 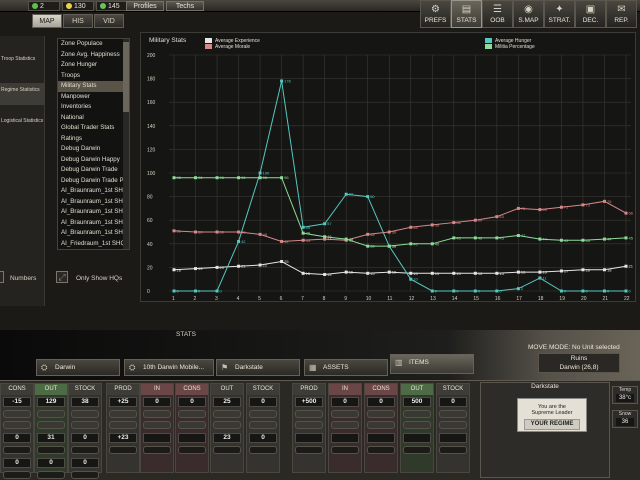 What do you see at coordinates (93, 118) in the screenshot?
I see `stat-list-item: National` at bounding box center [93, 118].